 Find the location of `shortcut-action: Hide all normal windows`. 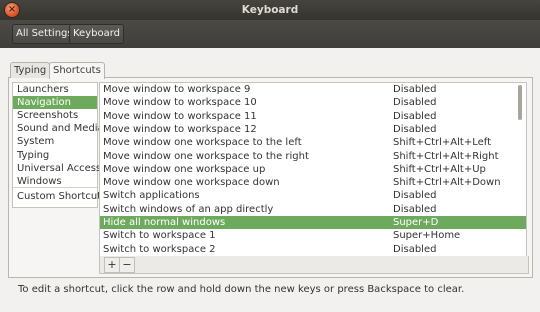

shortcut-action: Hide all normal windows is located at coordinates (164, 222).